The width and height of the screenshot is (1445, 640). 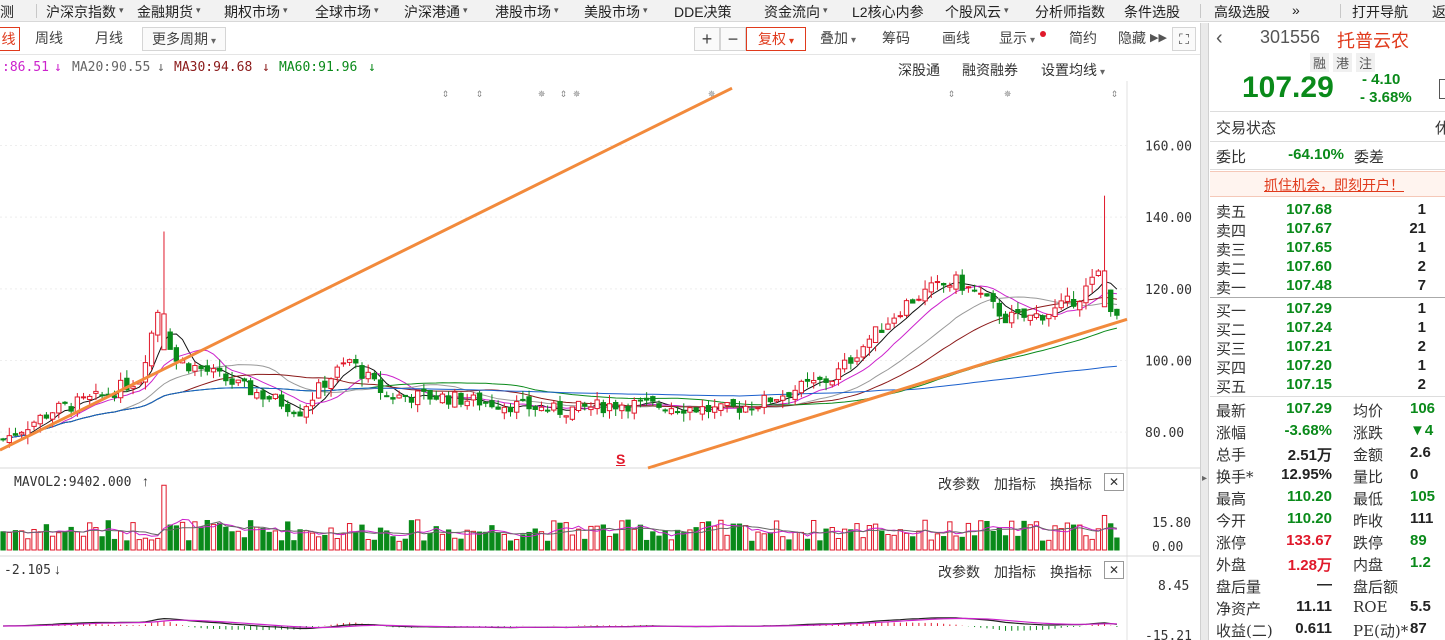 What do you see at coordinates (7, 11) in the screenshot?
I see `nav-item-0: 测` at bounding box center [7, 11].